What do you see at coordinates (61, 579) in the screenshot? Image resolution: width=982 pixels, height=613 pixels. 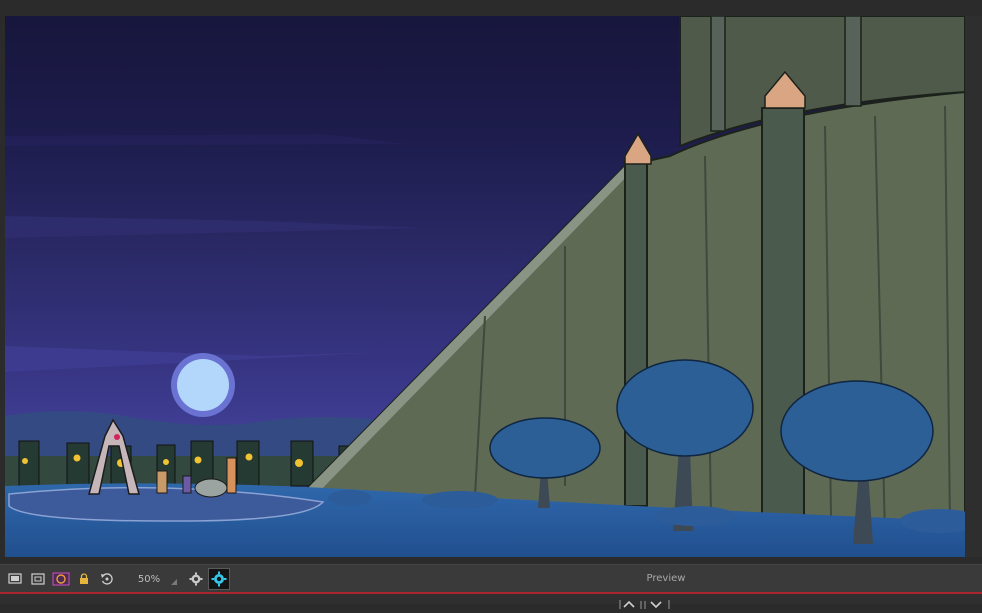 I see `onion-skin-icon` at bounding box center [61, 579].